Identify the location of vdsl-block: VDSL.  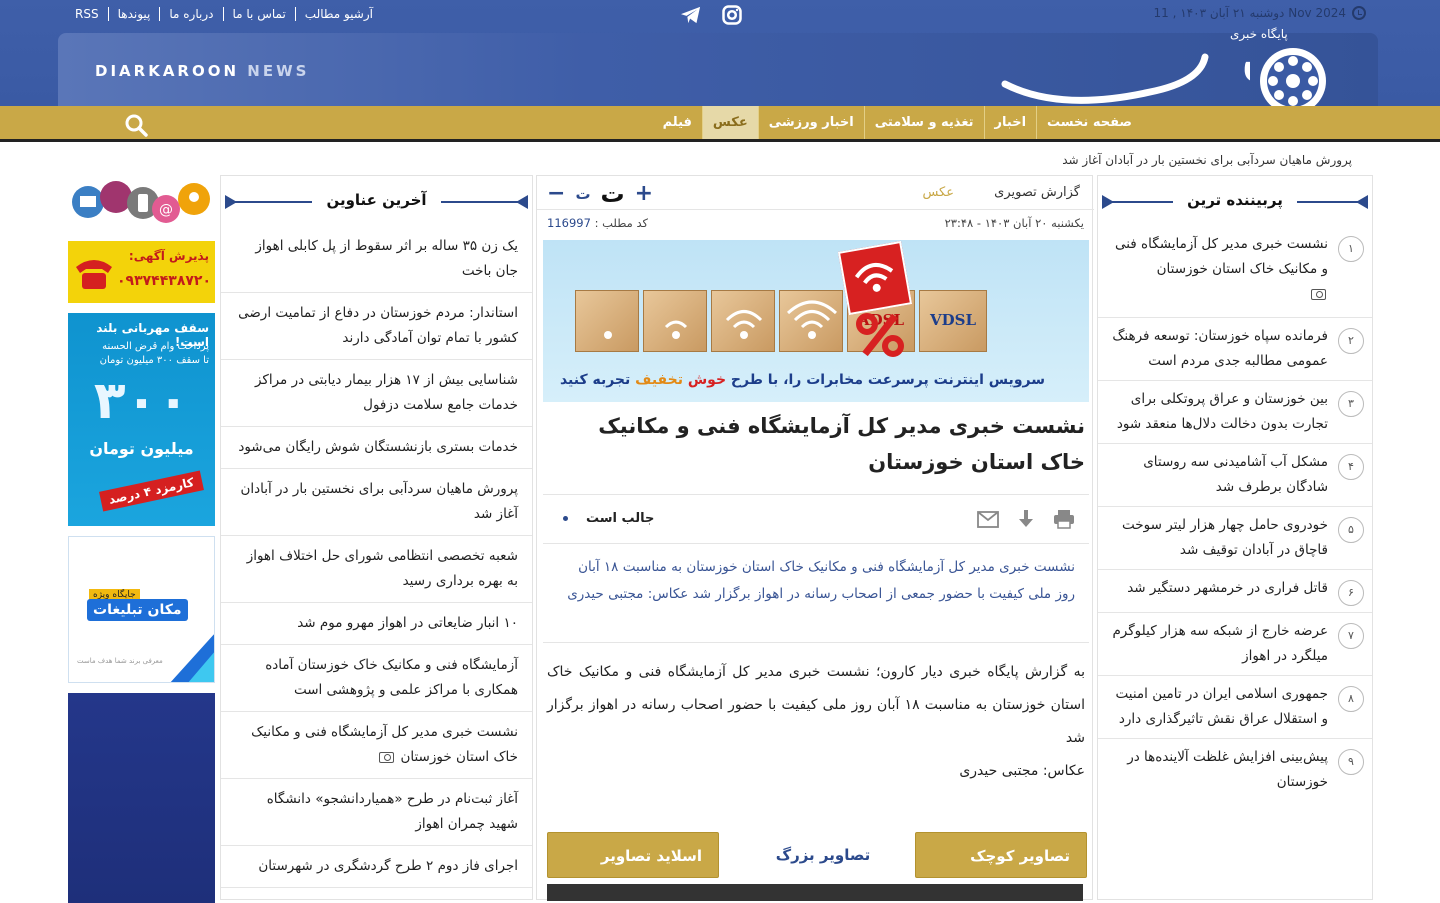
(953, 321).